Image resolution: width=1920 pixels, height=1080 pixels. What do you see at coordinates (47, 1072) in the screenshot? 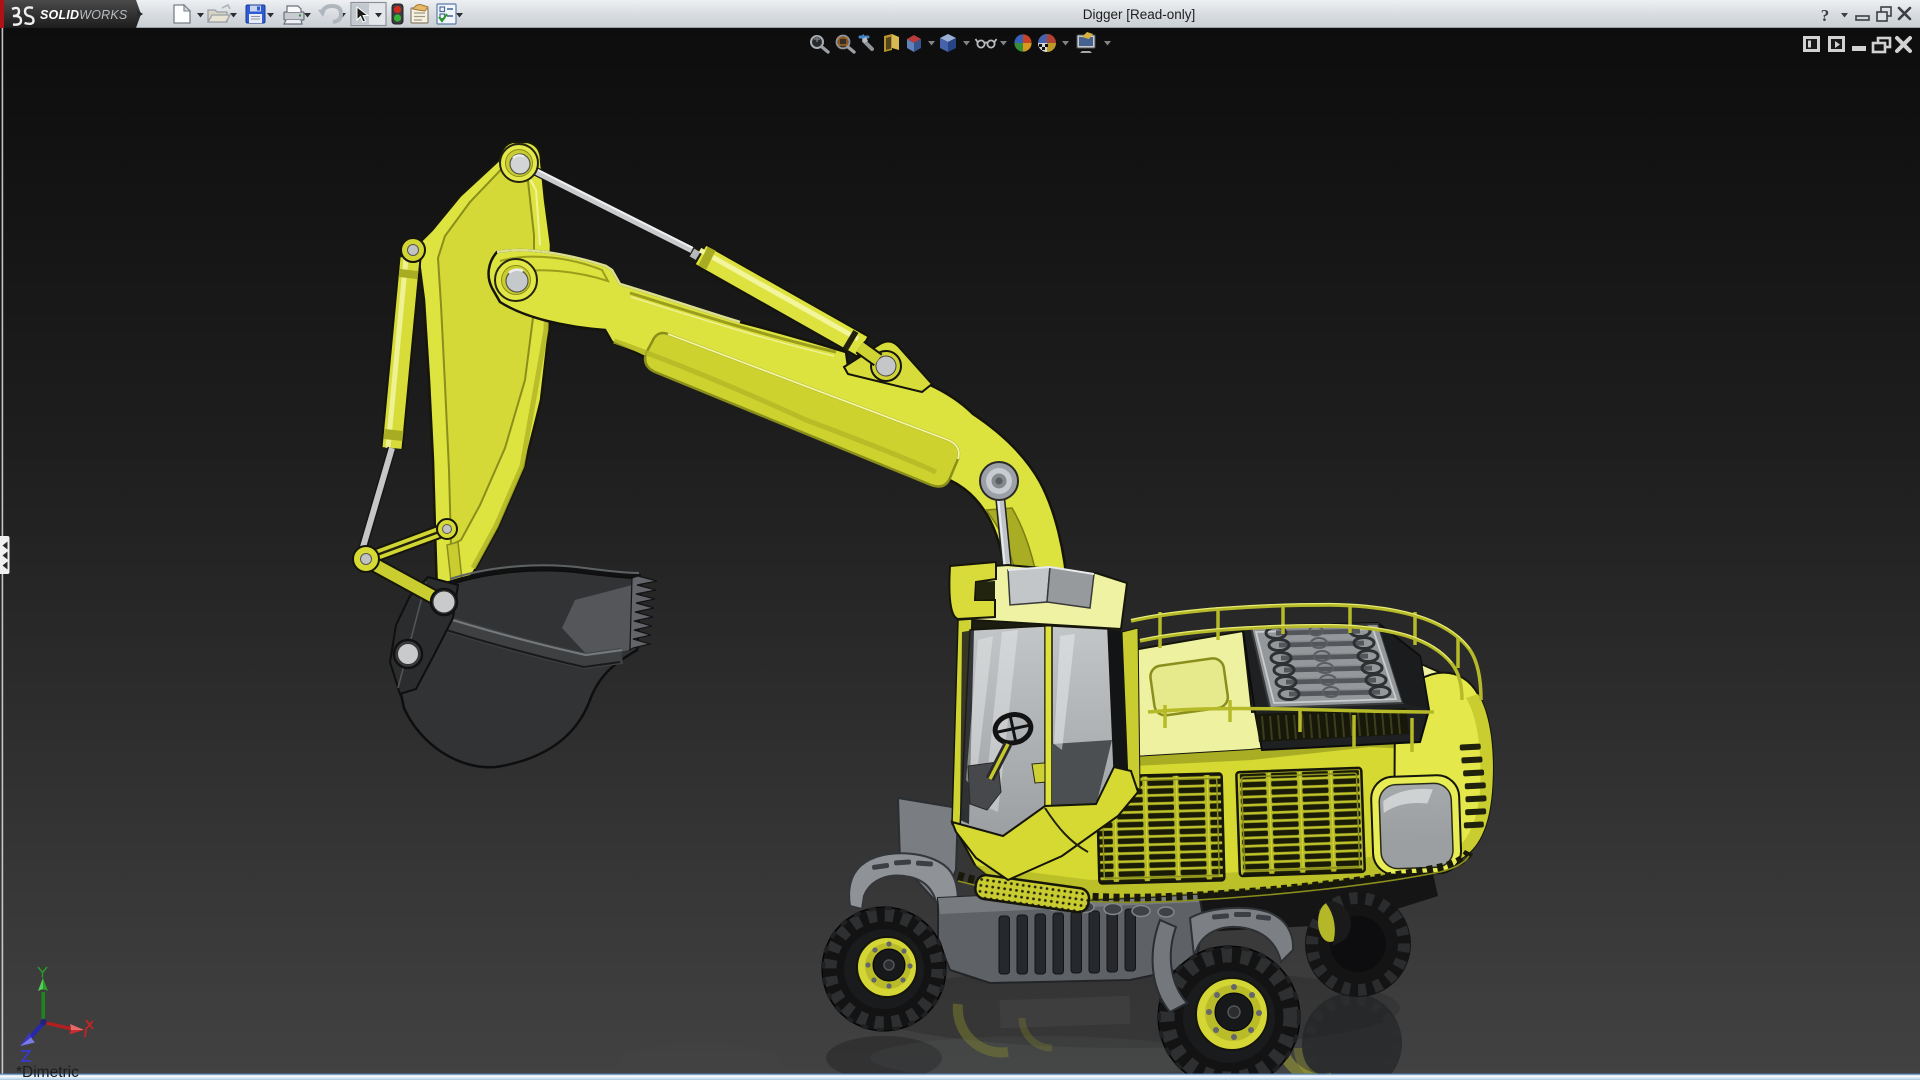
I see `svg-text: *Dimetric` at bounding box center [47, 1072].